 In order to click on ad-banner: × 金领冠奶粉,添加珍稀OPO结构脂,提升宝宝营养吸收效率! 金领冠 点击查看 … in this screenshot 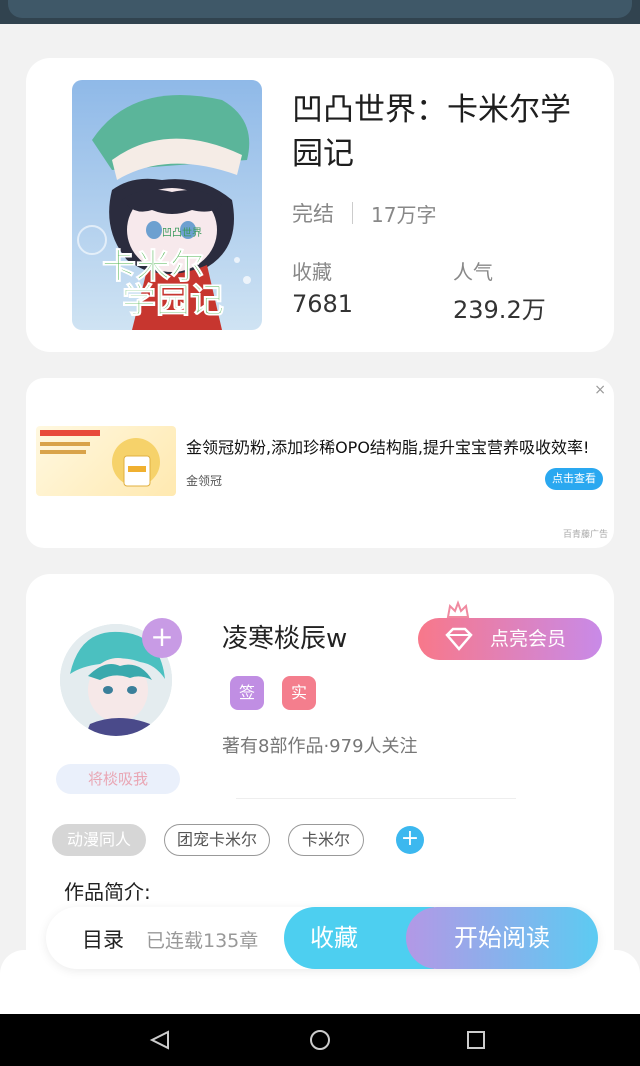, I will do `click(320, 463)`.